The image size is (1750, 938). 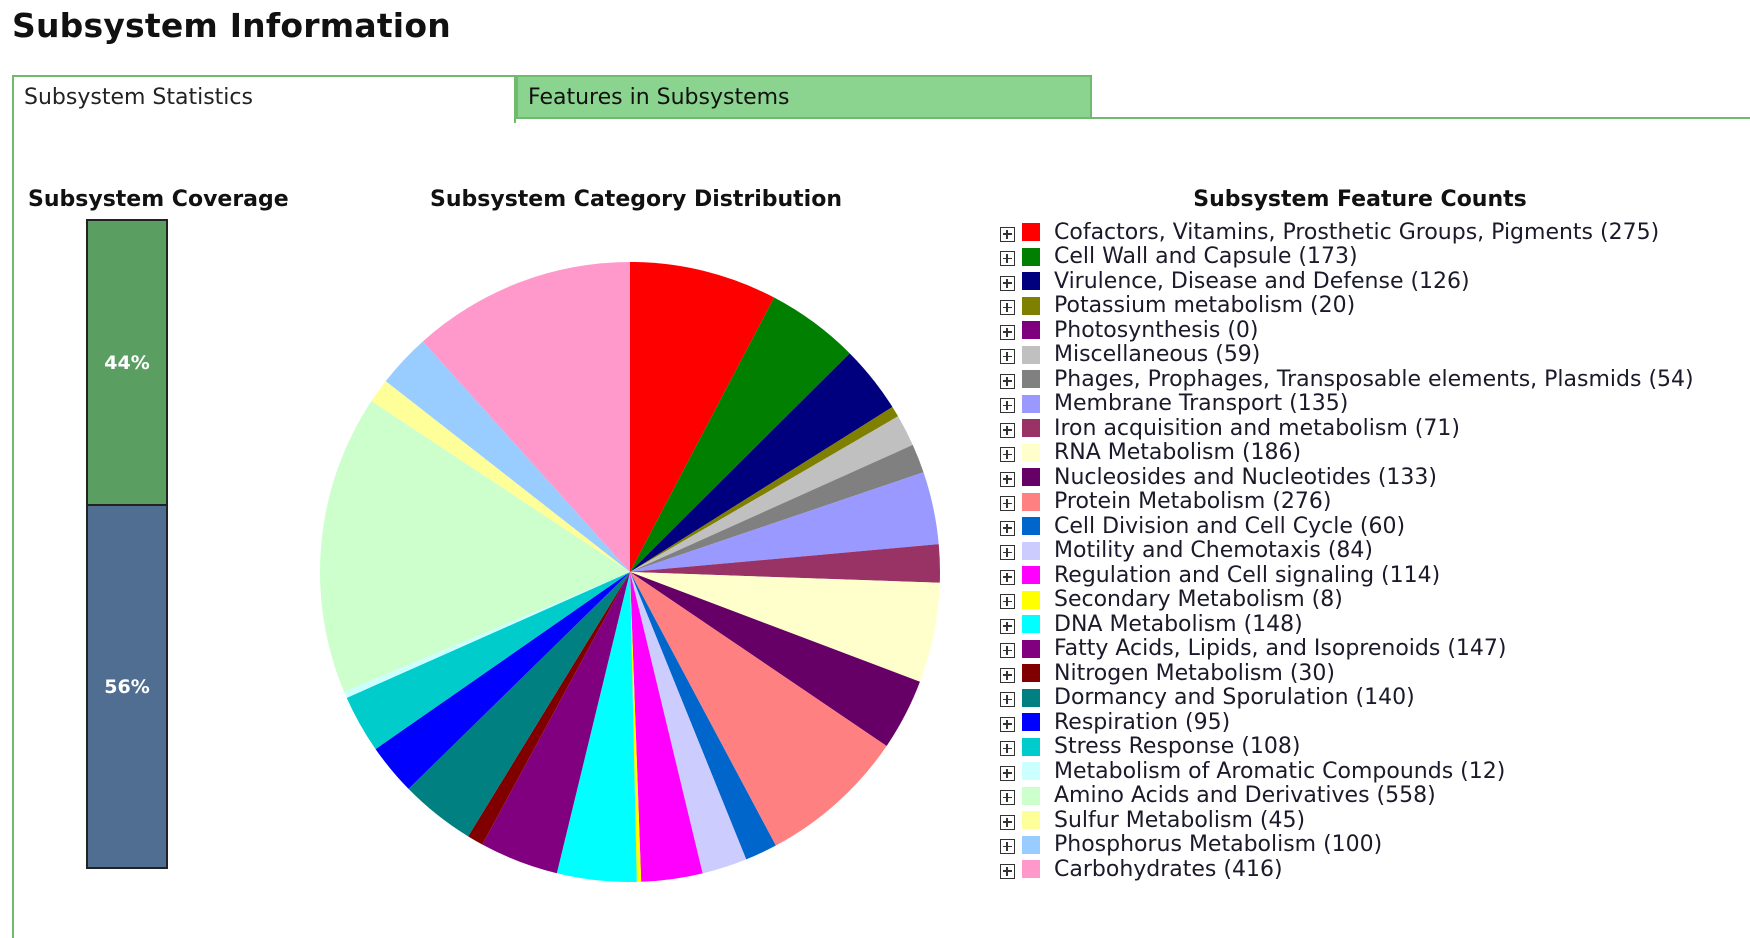 What do you see at coordinates (1347, 820) in the screenshot?
I see `legend-item: Sulfur Metabolism (45)` at bounding box center [1347, 820].